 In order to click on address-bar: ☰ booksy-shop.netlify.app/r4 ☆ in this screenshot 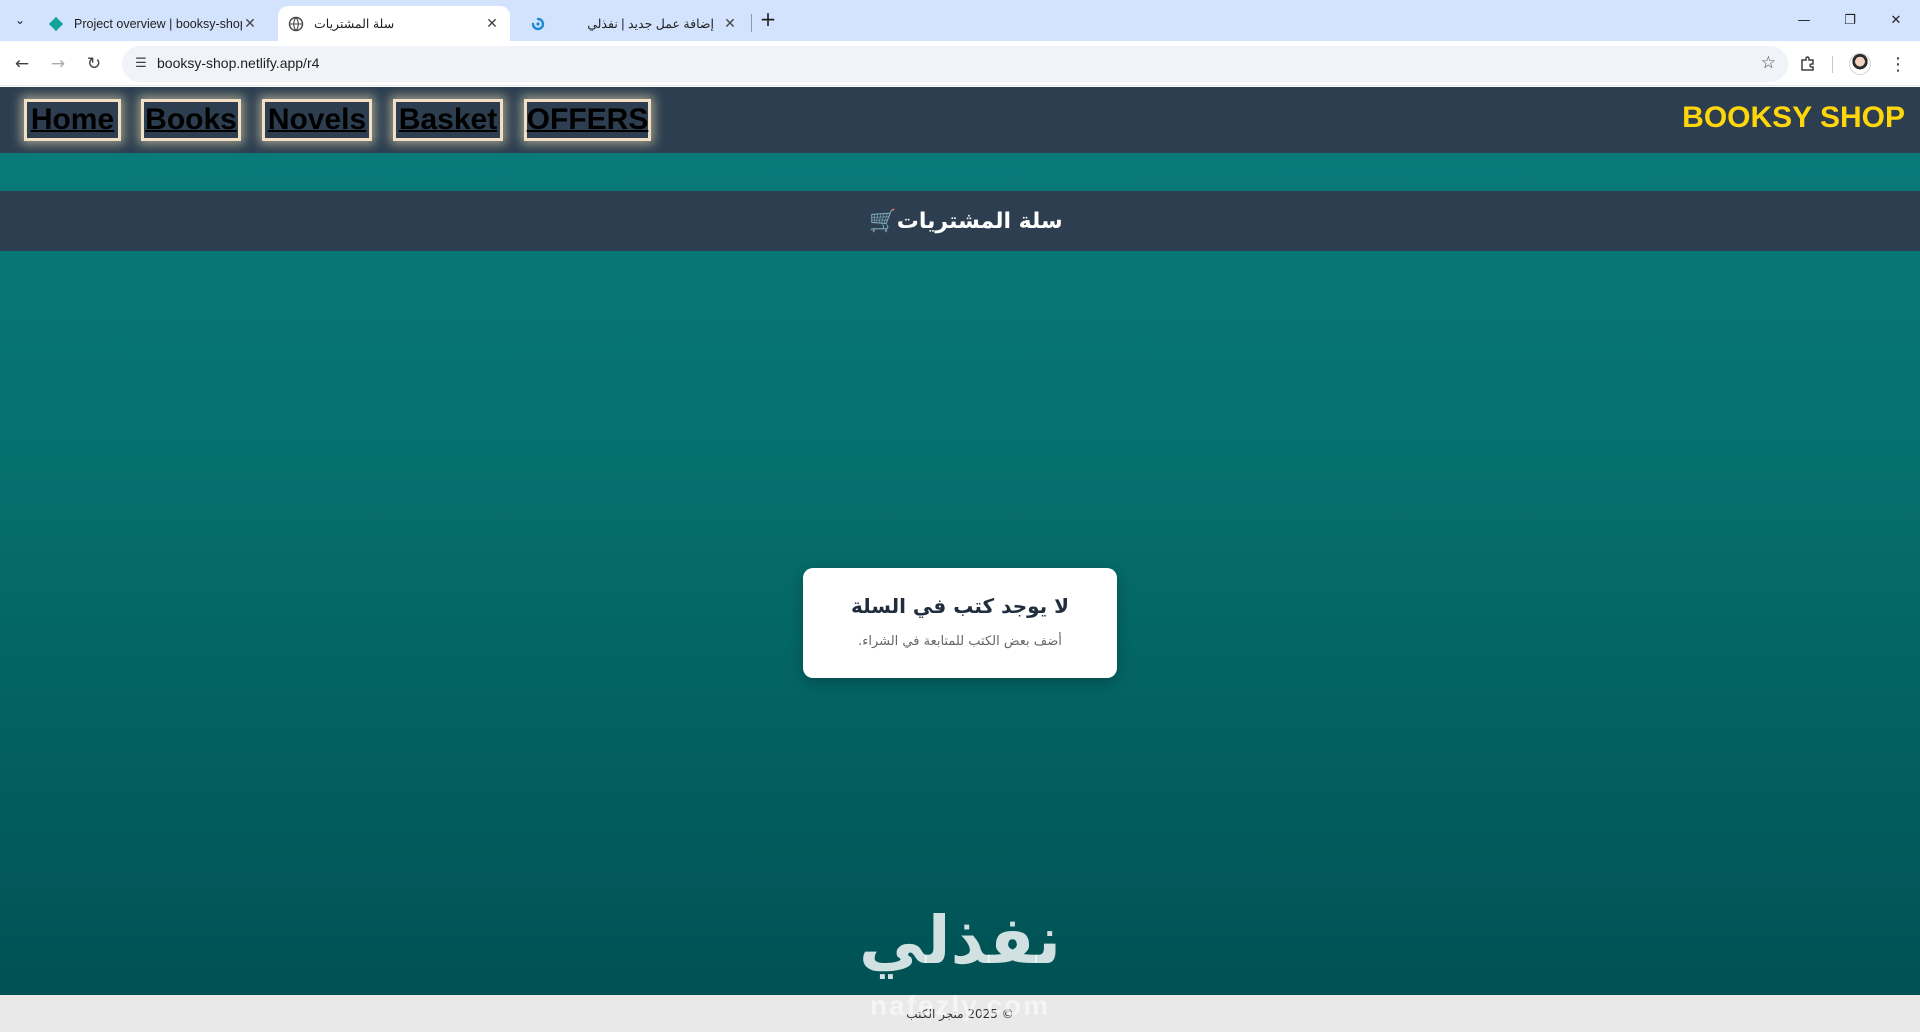, I will do `click(955, 64)`.